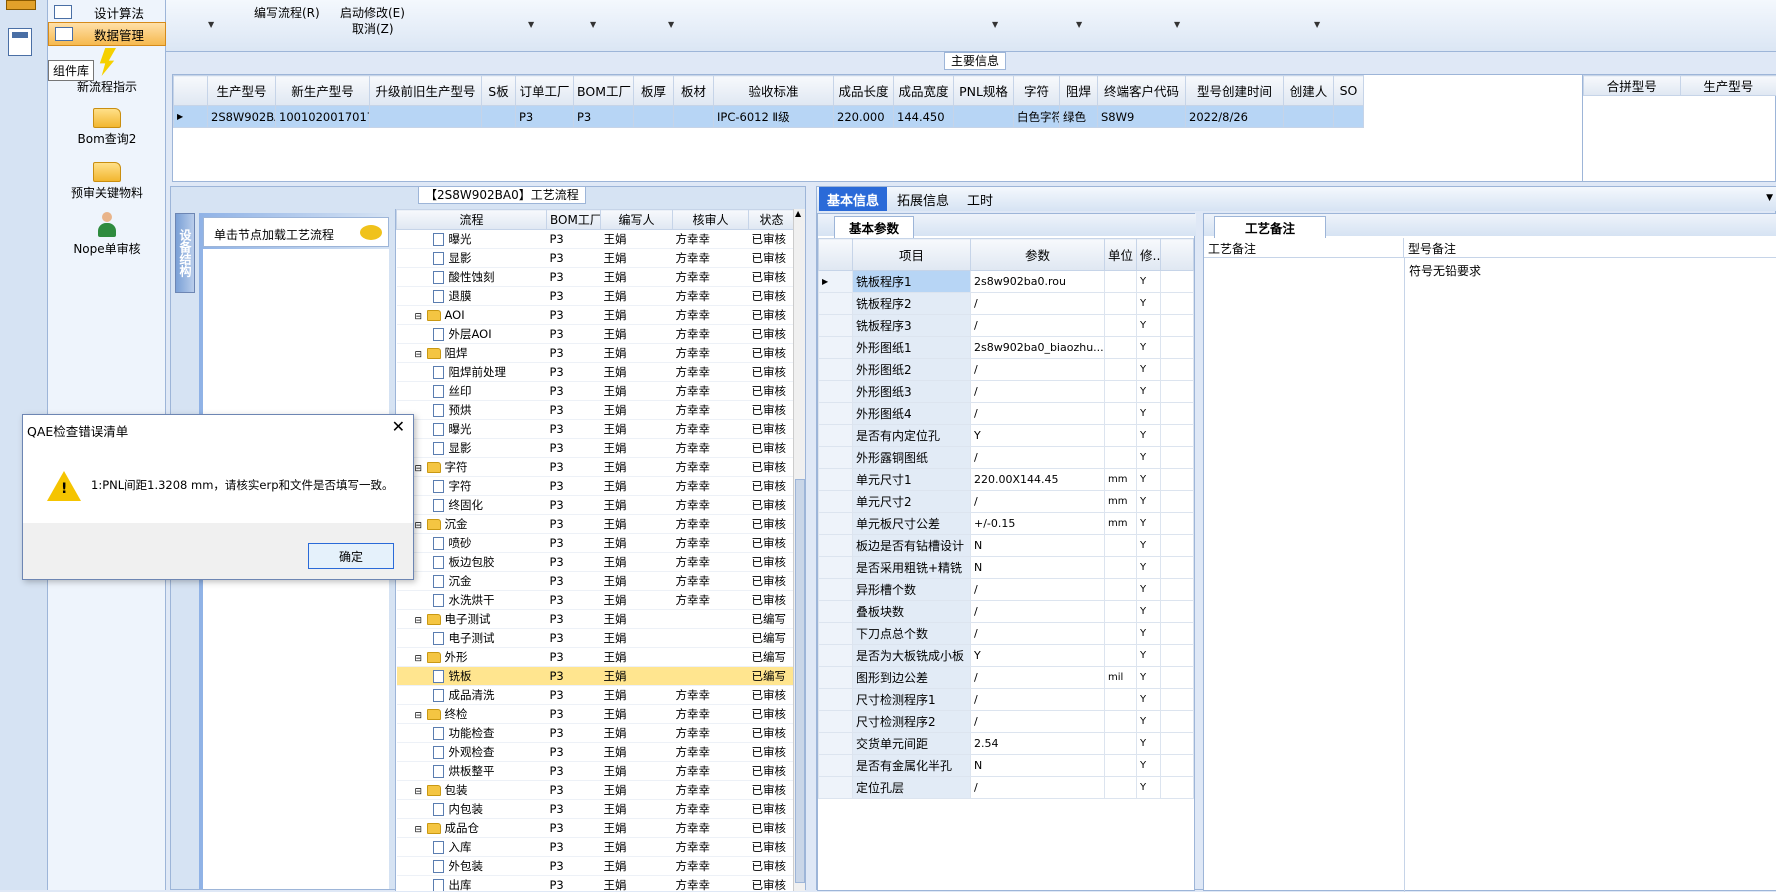 The image size is (1776, 892). What do you see at coordinates (471, 258) in the screenshot?
I see `tree-cell: 显影` at bounding box center [471, 258].